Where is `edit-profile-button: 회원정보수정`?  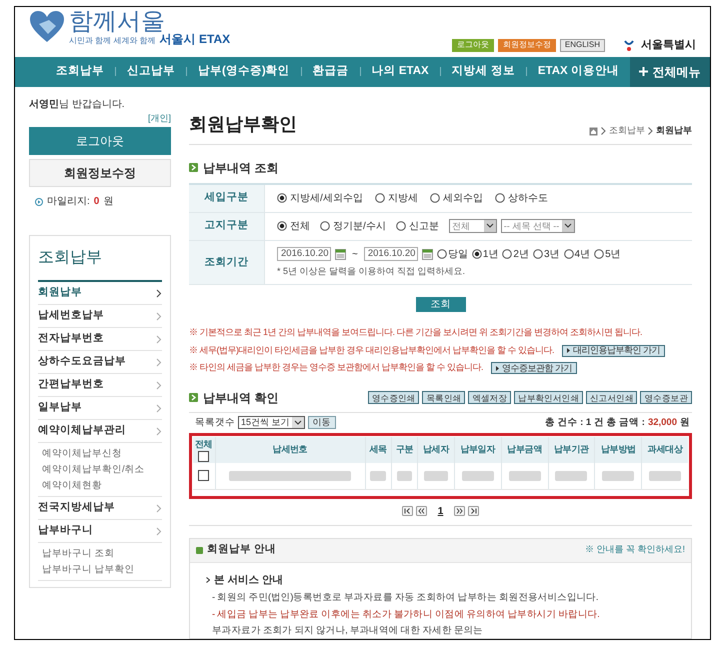 edit-profile-button: 회원정보수정 is located at coordinates (100, 173).